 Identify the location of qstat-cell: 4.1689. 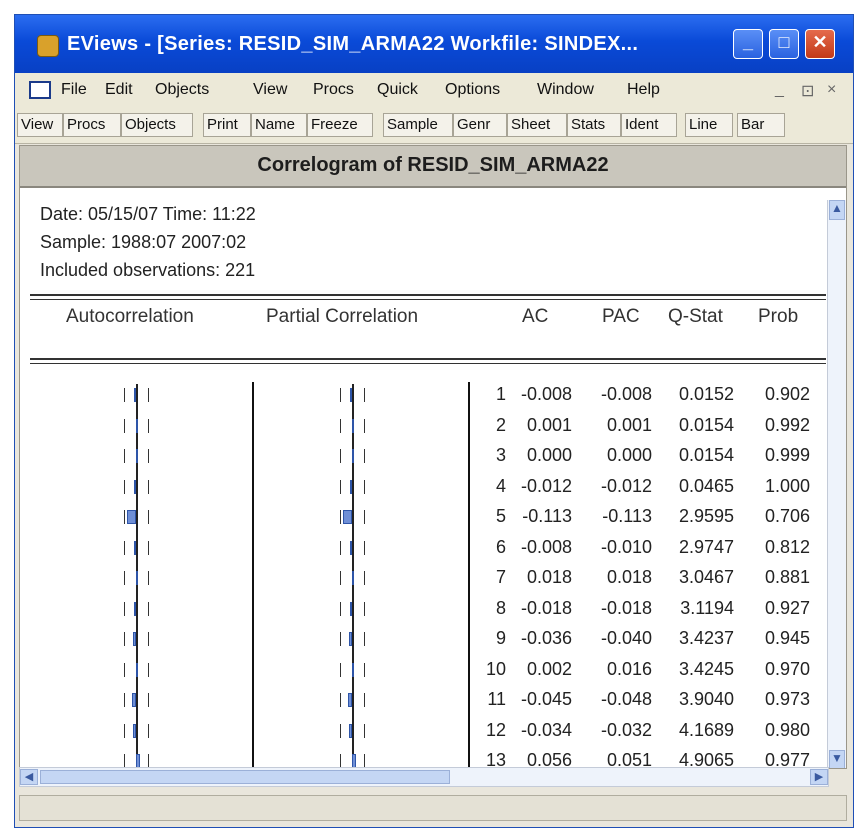
(706, 729).